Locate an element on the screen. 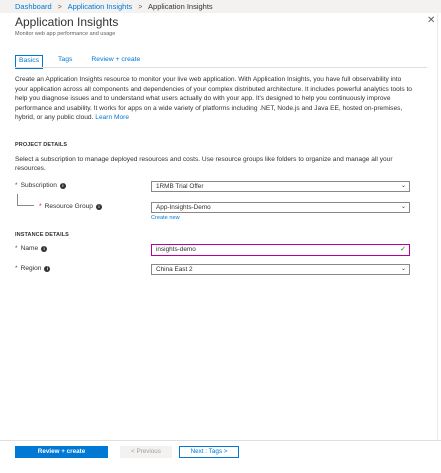 This screenshot has width=441, height=473. resource-group-label-text: Resource Group is located at coordinates (68, 206).